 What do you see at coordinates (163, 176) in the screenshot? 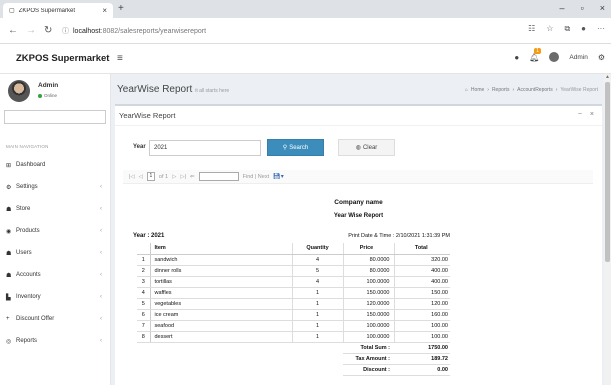
I see `page-count: of 1` at bounding box center [163, 176].